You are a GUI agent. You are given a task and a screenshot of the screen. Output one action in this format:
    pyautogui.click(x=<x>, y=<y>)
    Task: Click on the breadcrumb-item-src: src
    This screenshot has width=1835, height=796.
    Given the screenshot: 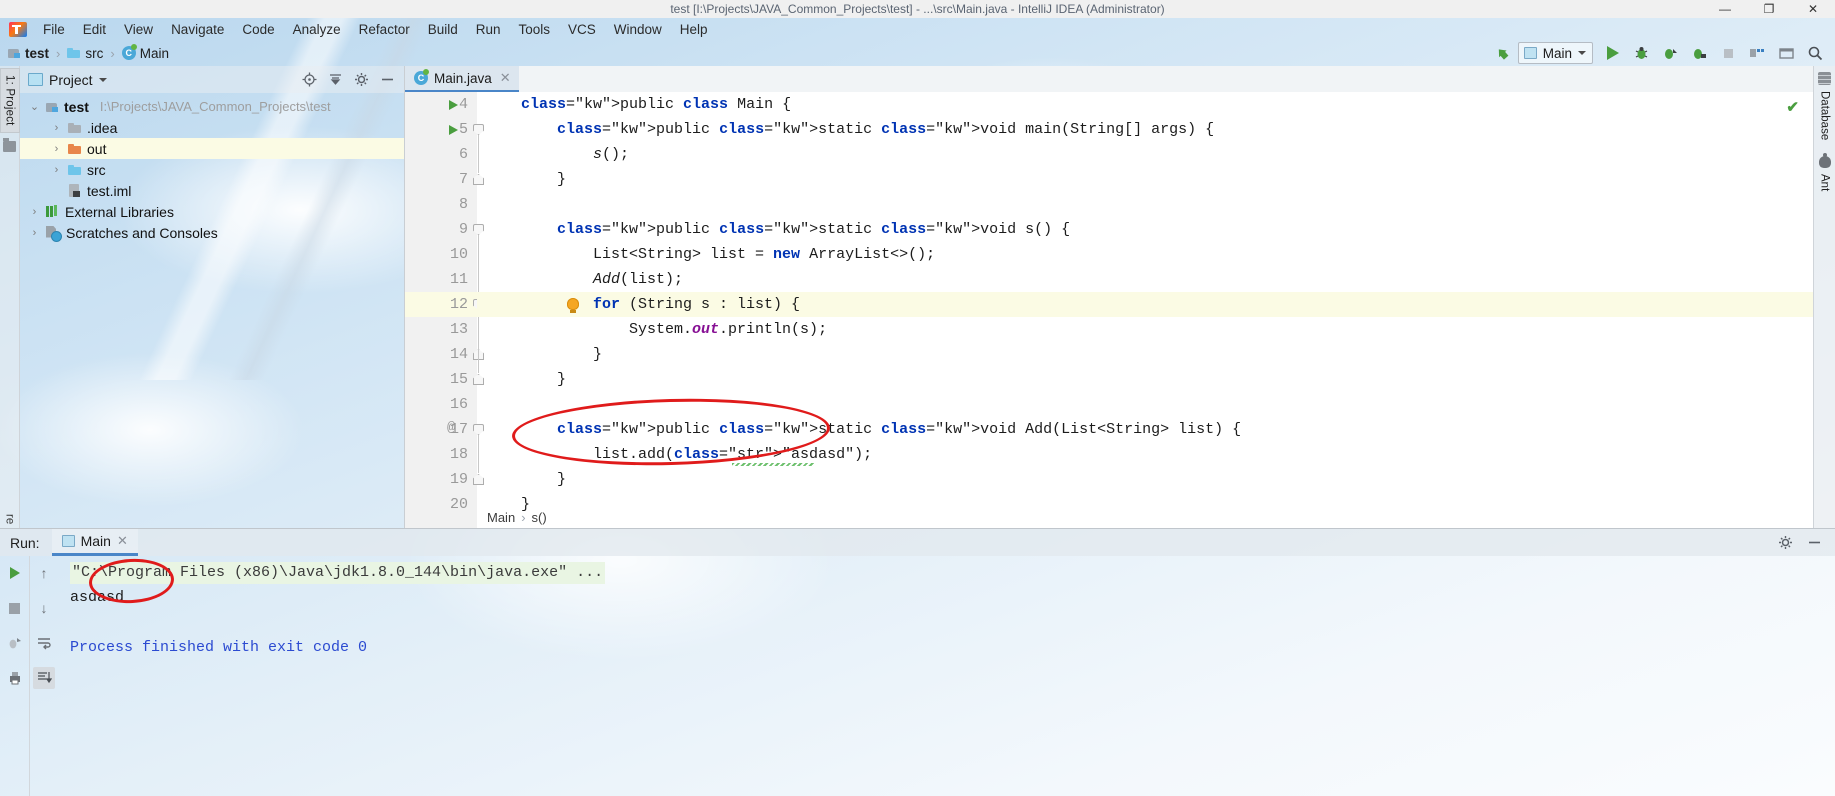 What is the action you would take?
    pyautogui.click(x=94, y=53)
    